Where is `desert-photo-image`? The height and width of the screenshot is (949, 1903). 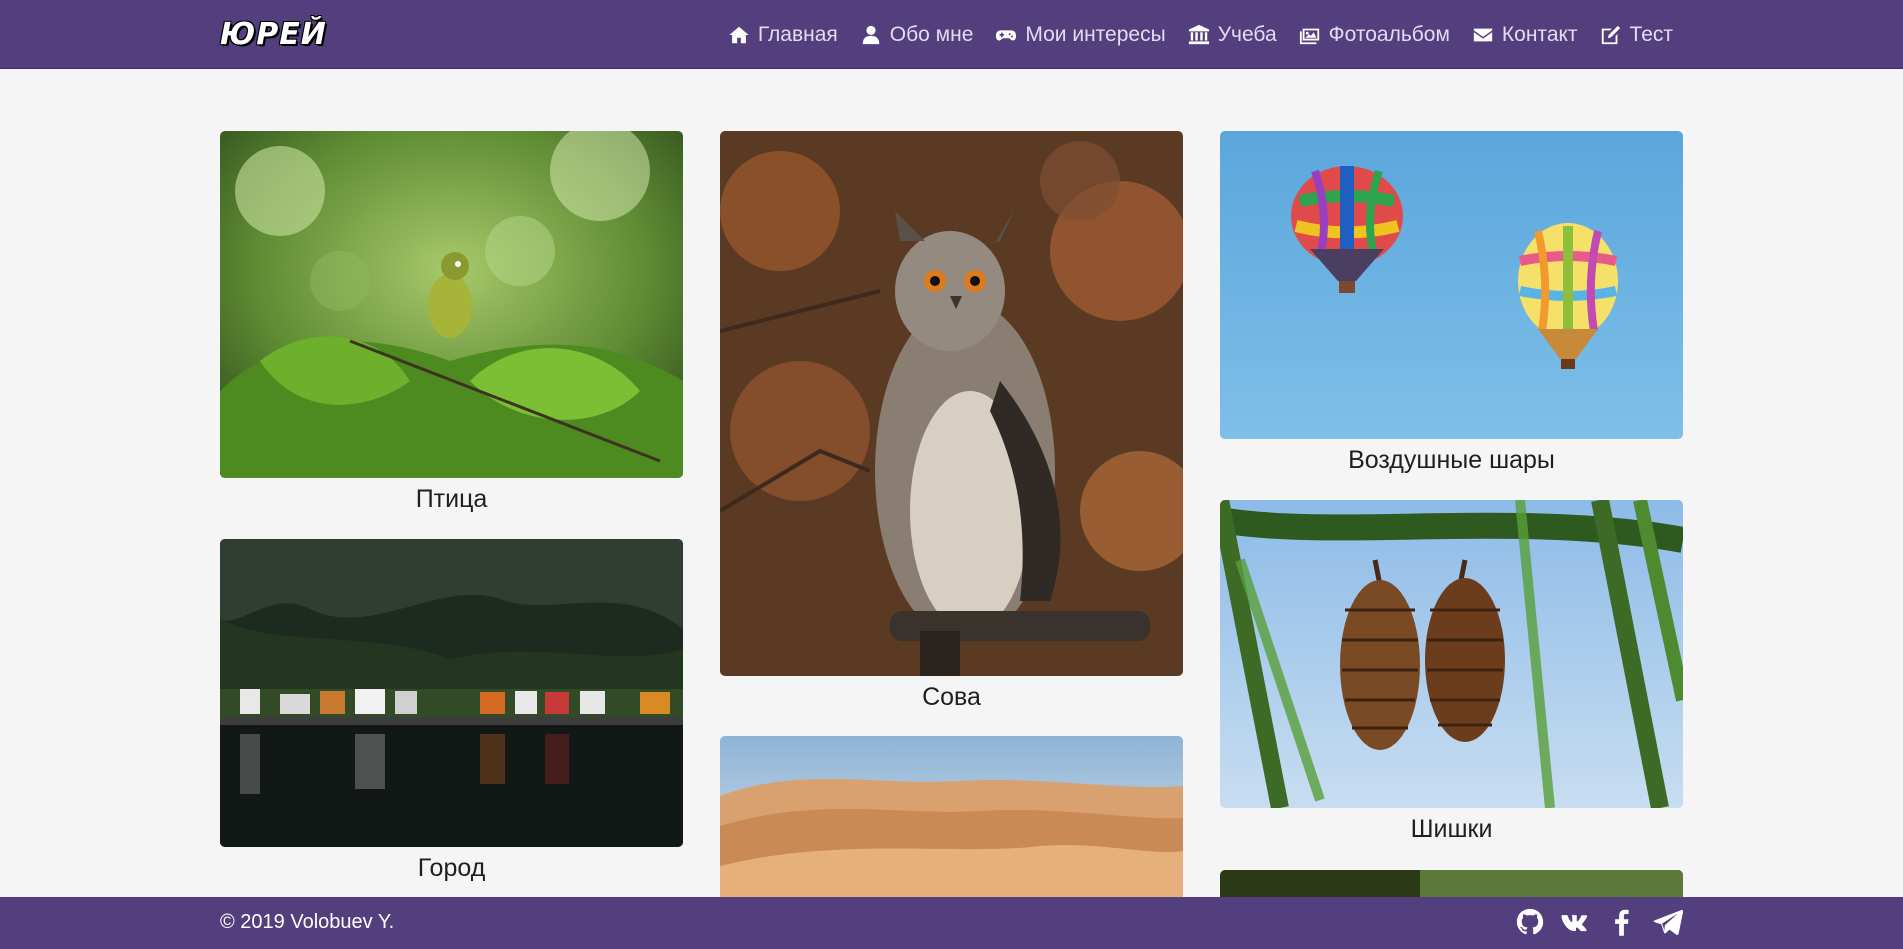
desert-photo-image is located at coordinates (951, 816).